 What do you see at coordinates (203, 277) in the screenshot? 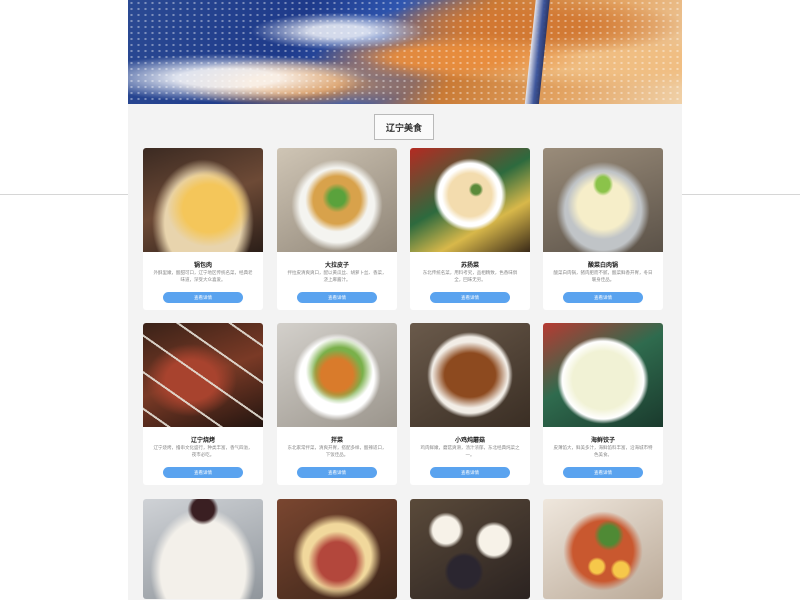
I see `dish-description: 外酥里嫩，酸甜可口，辽宁地区传统名菜，经典老味道，深受大众喜爱。` at bounding box center [203, 277].